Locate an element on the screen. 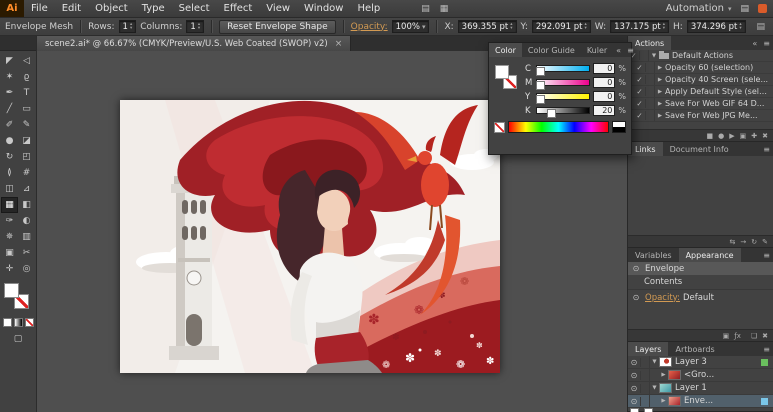 The width and height of the screenshot is (773, 412). menu-effect: Effect is located at coordinates (238, 8).